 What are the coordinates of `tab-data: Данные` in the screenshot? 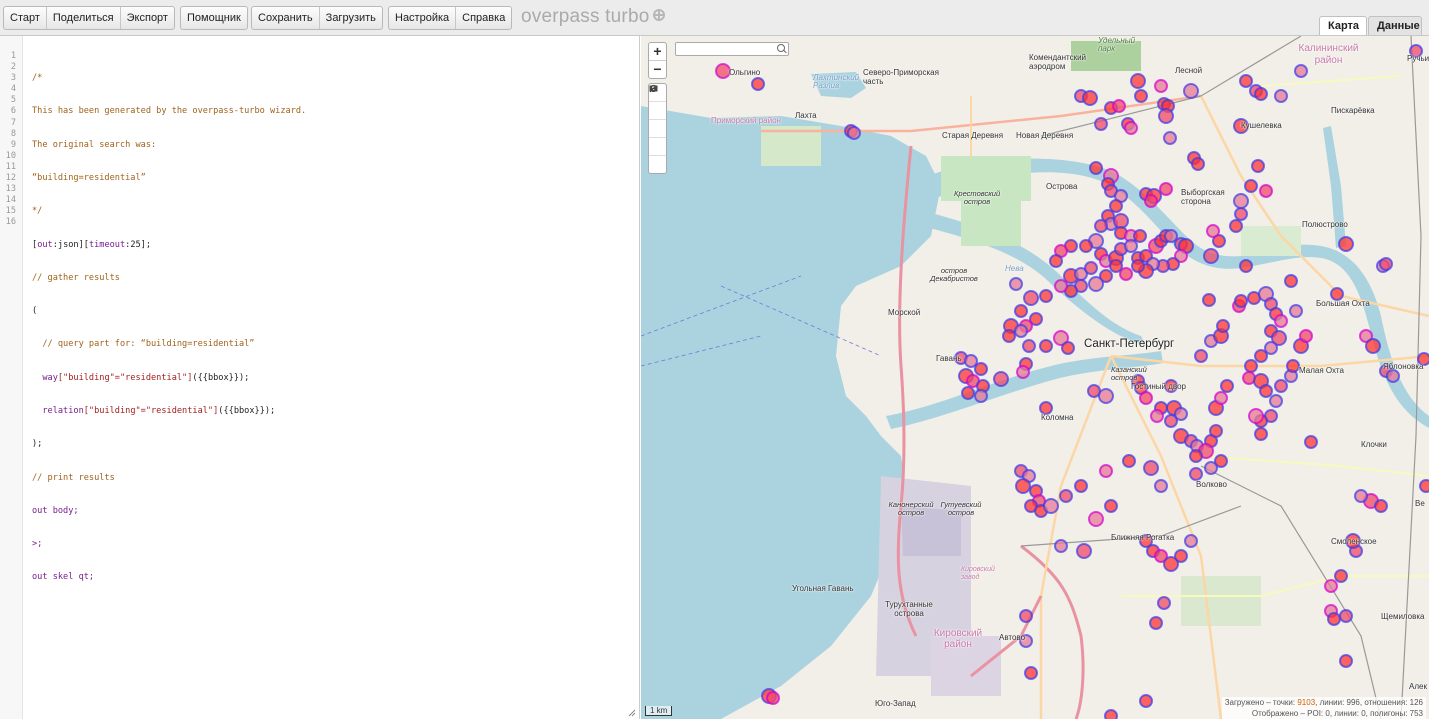 It's located at (1395, 25).